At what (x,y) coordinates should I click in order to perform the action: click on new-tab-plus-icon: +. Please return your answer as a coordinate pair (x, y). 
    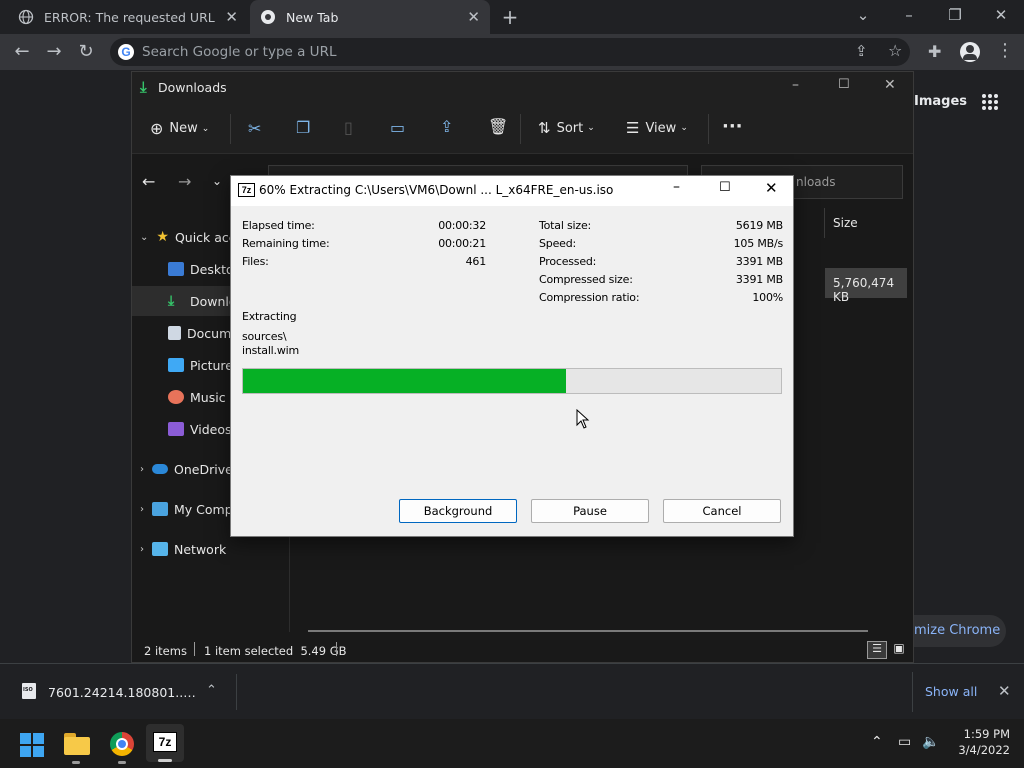
    Looking at the image, I should click on (510, 17).